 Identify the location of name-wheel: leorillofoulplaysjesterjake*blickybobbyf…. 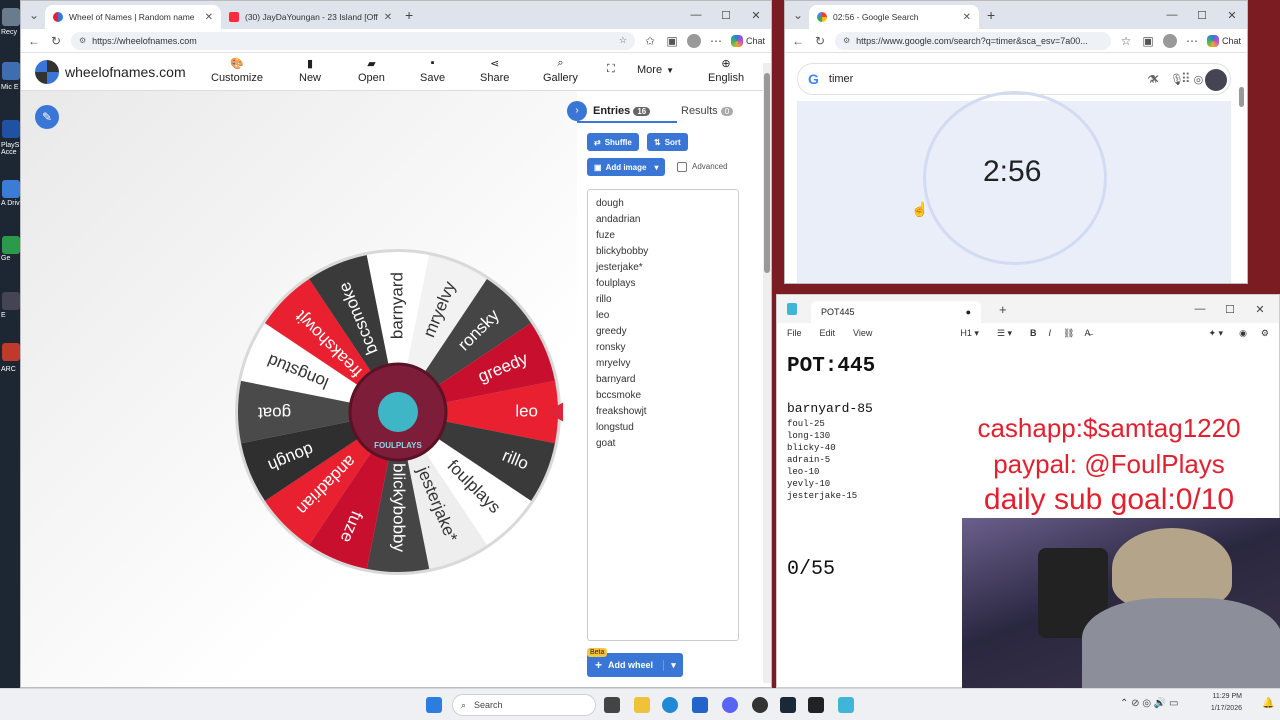
(398, 412).